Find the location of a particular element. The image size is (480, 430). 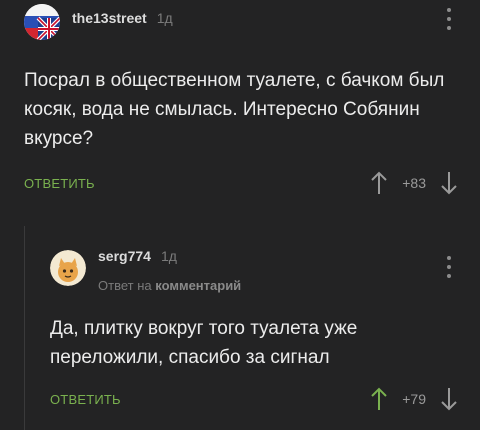

score: +79 is located at coordinates (414, 399).